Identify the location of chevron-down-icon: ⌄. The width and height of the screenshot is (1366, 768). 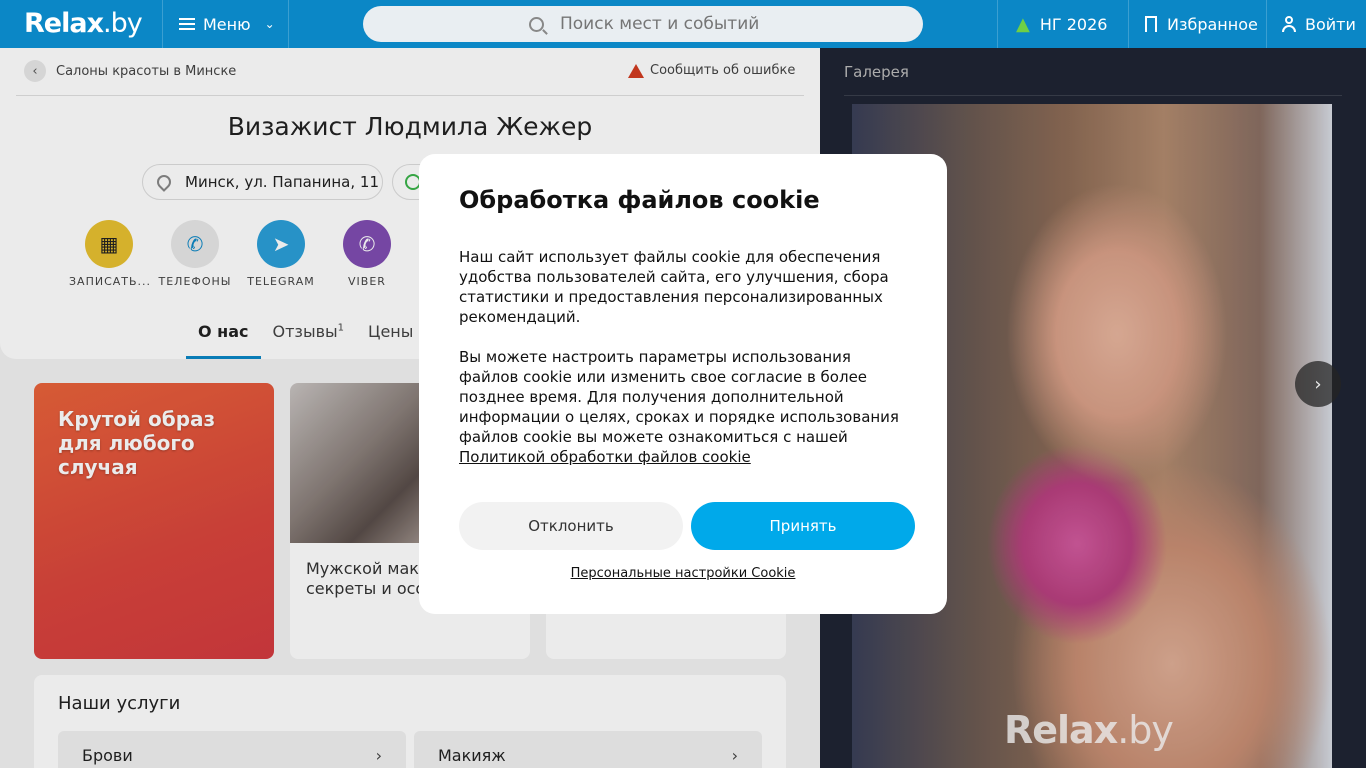
(269, 24).